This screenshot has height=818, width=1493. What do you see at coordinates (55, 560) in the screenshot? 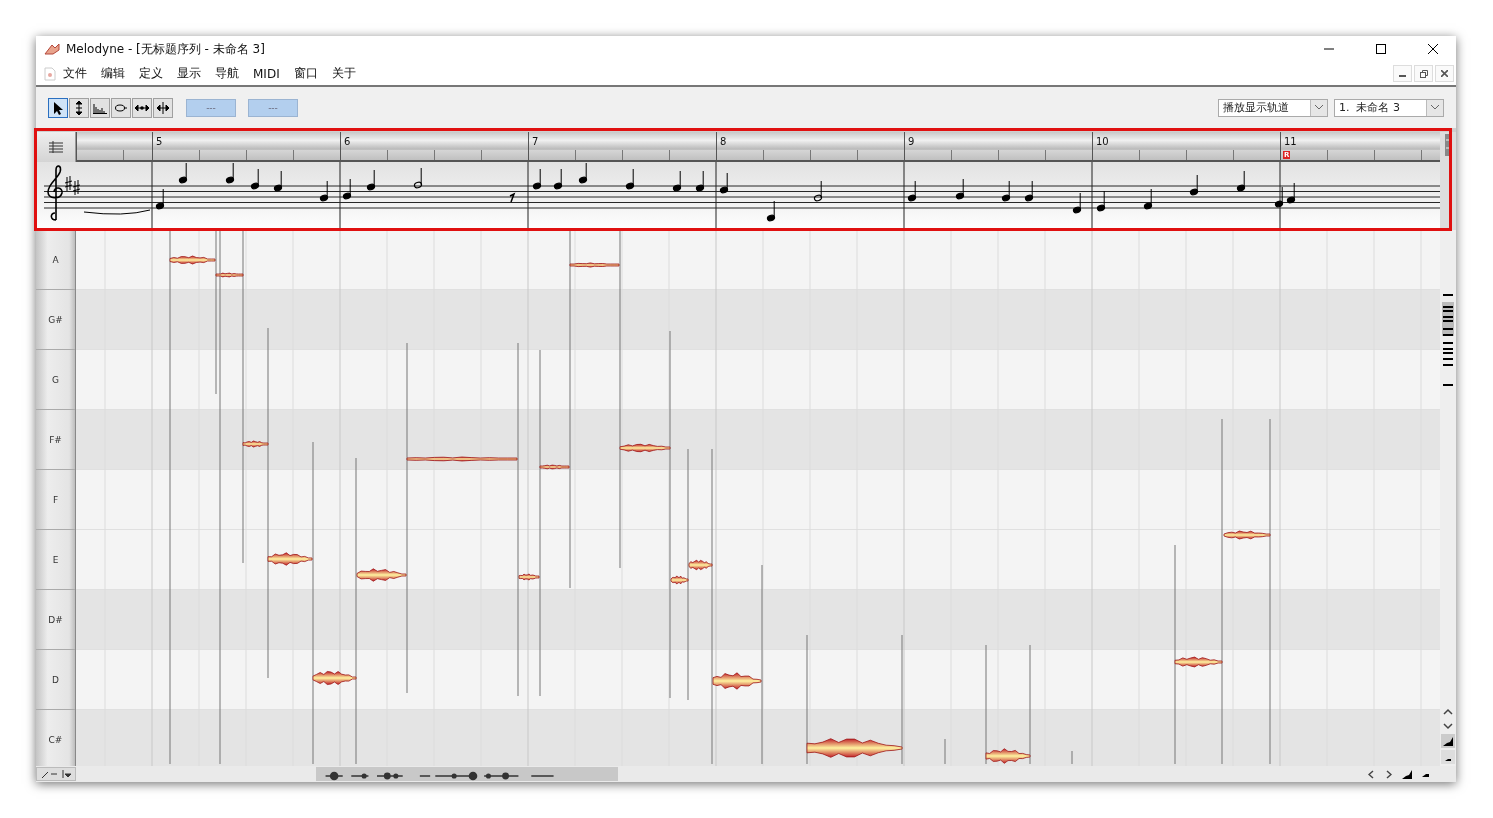
I see `piano-key: E` at bounding box center [55, 560].